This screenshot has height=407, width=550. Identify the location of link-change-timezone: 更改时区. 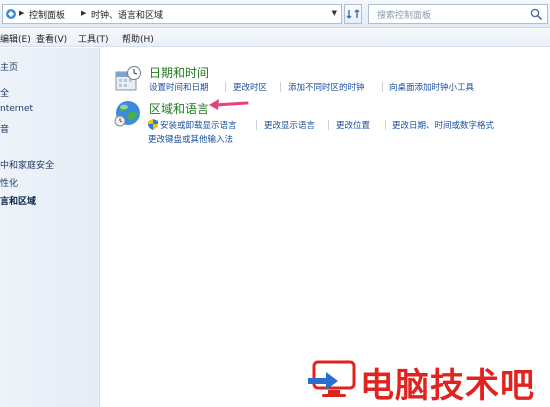
(250, 87).